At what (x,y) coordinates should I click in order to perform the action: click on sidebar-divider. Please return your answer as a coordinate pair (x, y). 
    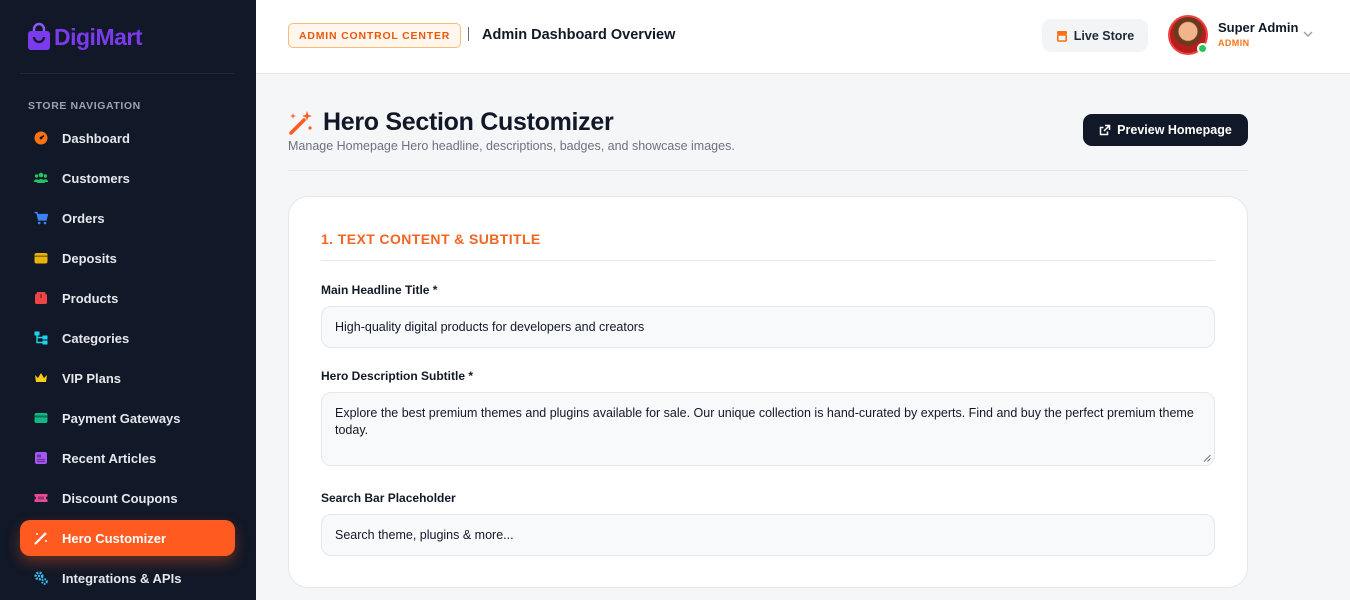
    Looking at the image, I should click on (127, 73).